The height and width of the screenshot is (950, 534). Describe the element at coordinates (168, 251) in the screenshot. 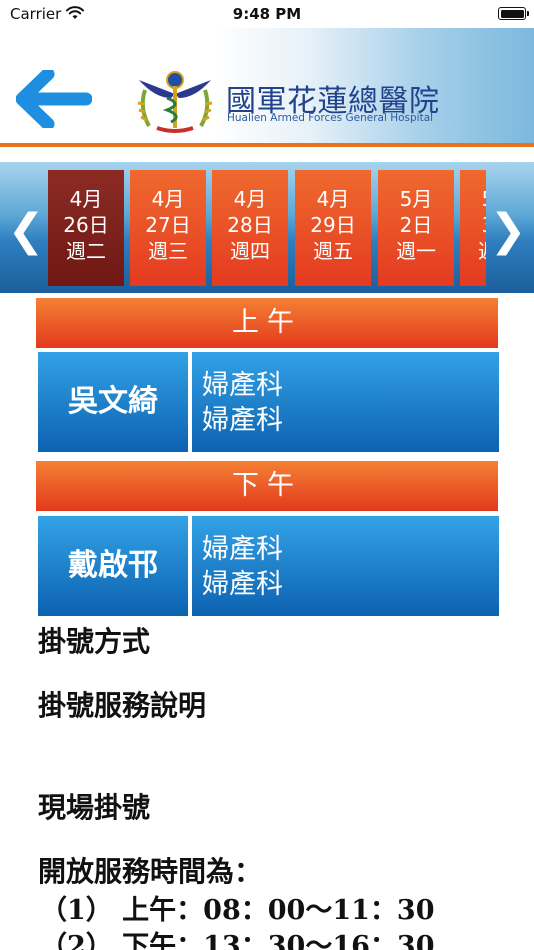

I see `date-weekday: 週三` at that location.